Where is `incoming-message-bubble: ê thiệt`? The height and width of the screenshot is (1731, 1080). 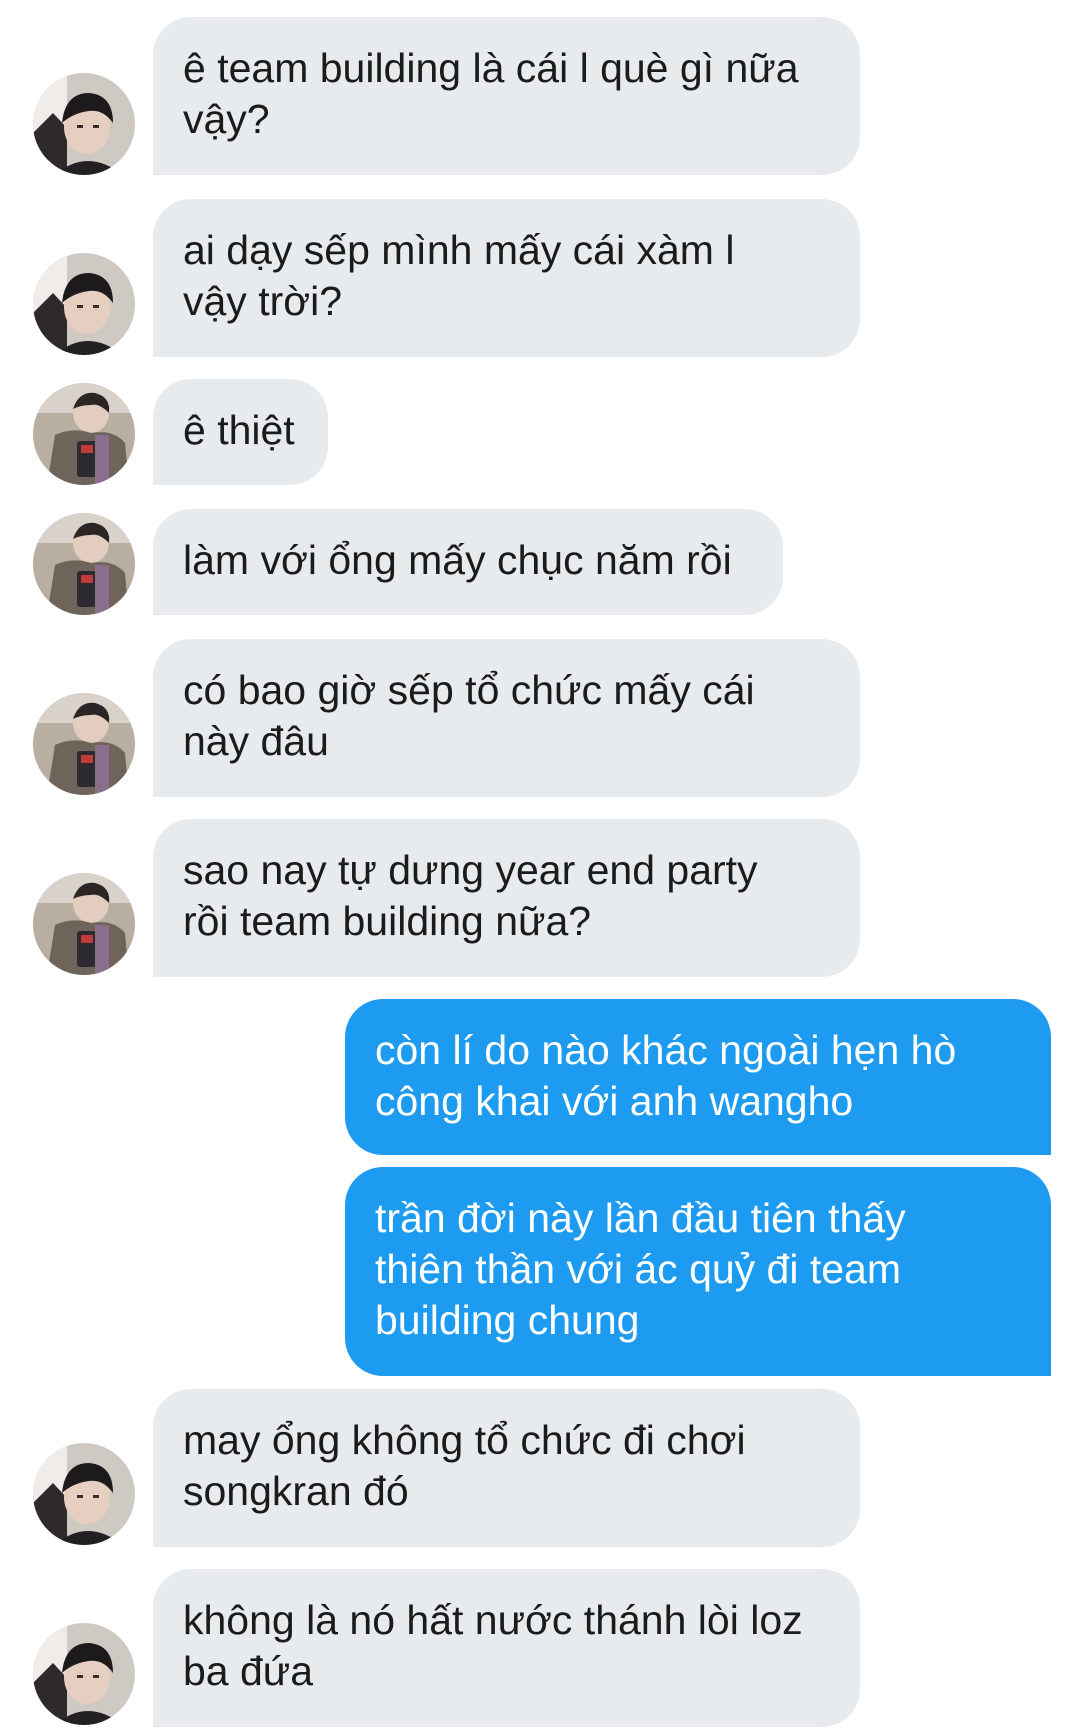
incoming-message-bubble: ê thiệt is located at coordinates (240, 432).